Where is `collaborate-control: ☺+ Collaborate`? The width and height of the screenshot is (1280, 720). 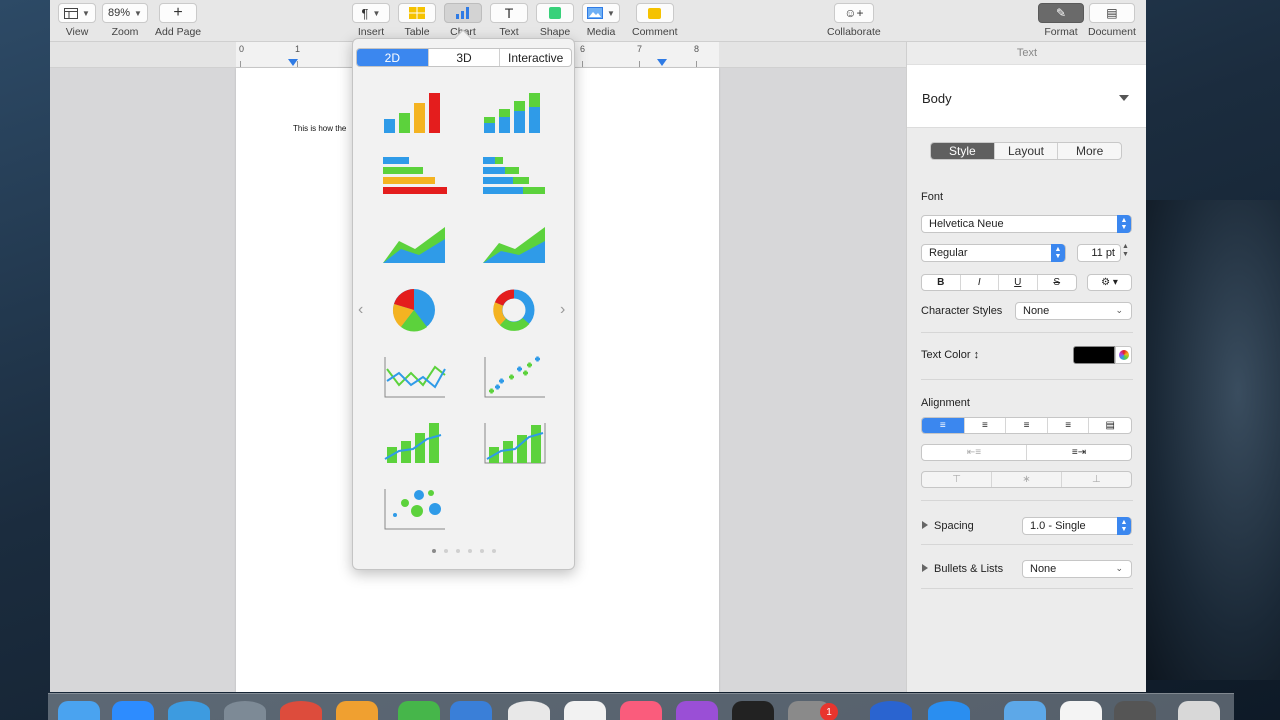
collaborate-control: ☺+ Collaborate is located at coordinates (854, 20).